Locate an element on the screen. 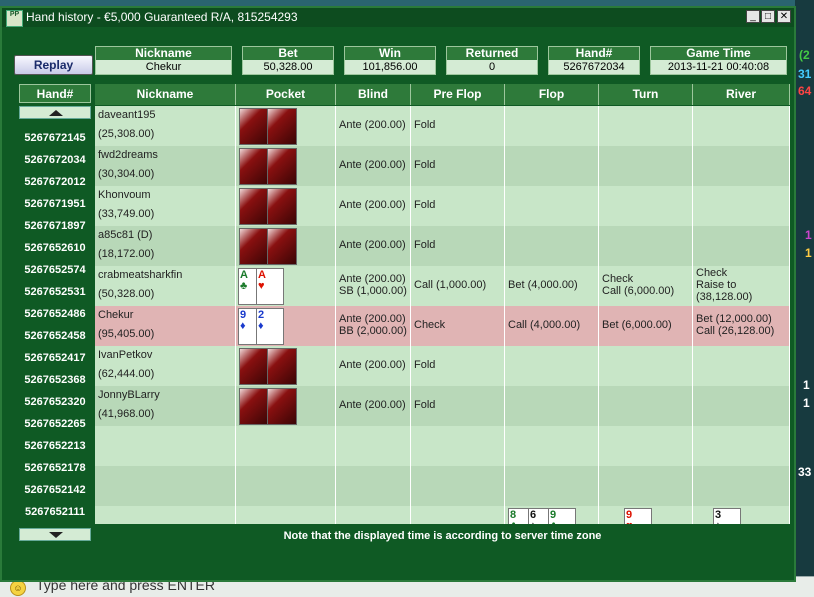  col-header-pocket: Pocket is located at coordinates (286, 94).